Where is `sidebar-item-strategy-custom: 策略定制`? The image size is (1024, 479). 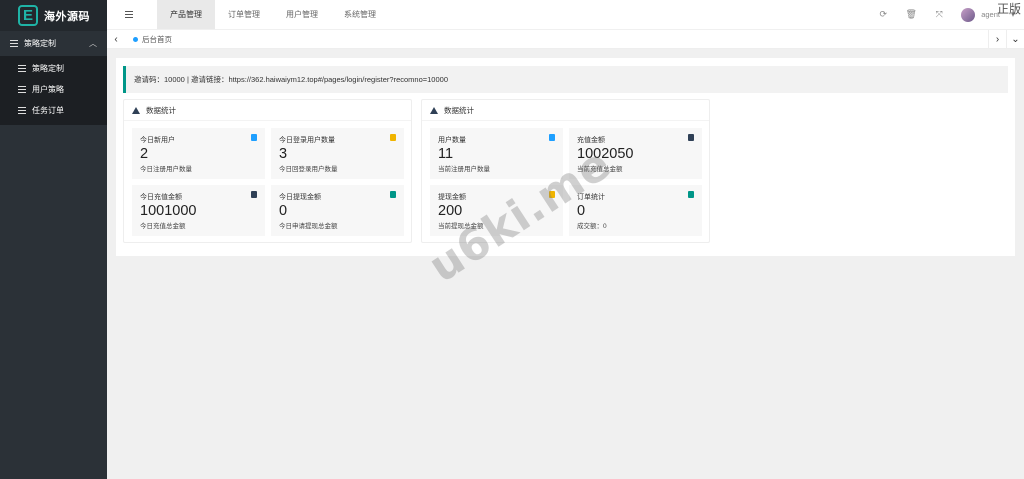
sidebar-item-strategy-custom: 策略定制 is located at coordinates (53, 68).